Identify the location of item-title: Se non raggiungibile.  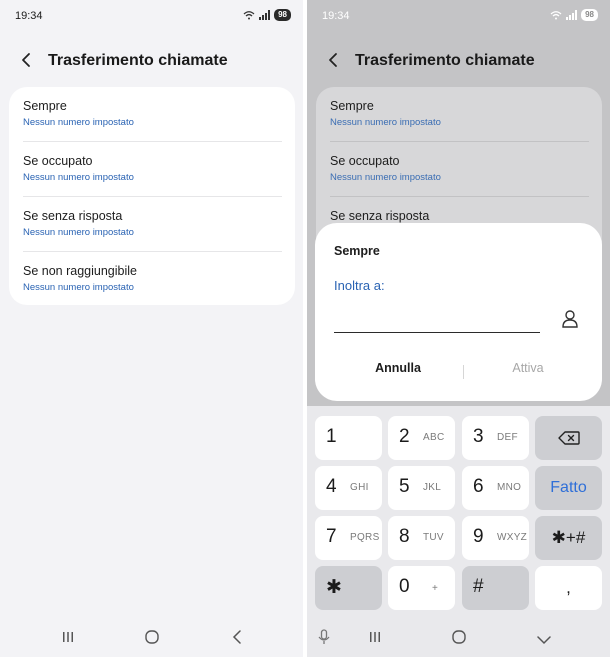
(80, 271).